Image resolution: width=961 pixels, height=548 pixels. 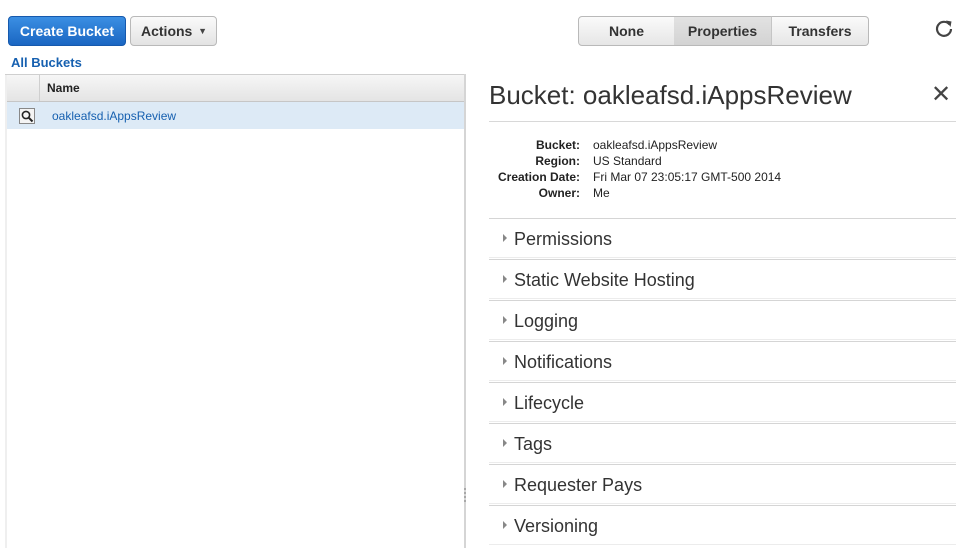 I want to click on select-column-header, so click(x=23, y=88).